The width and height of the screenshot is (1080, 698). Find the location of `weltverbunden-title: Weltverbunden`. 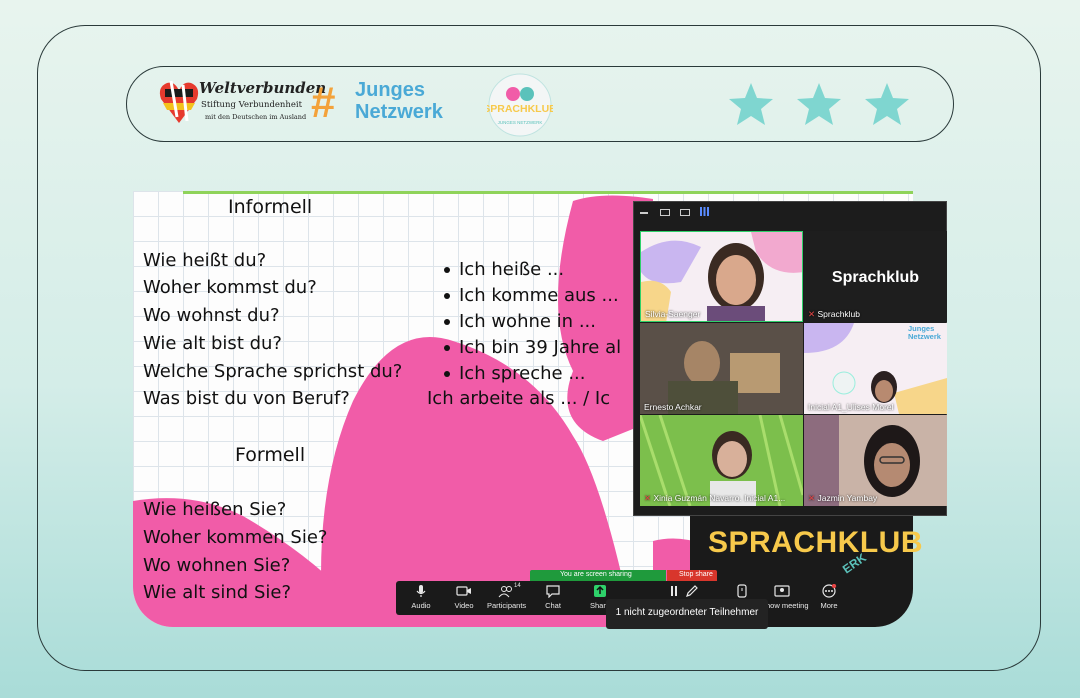

weltverbunden-title: Weltverbunden is located at coordinates (263, 88).